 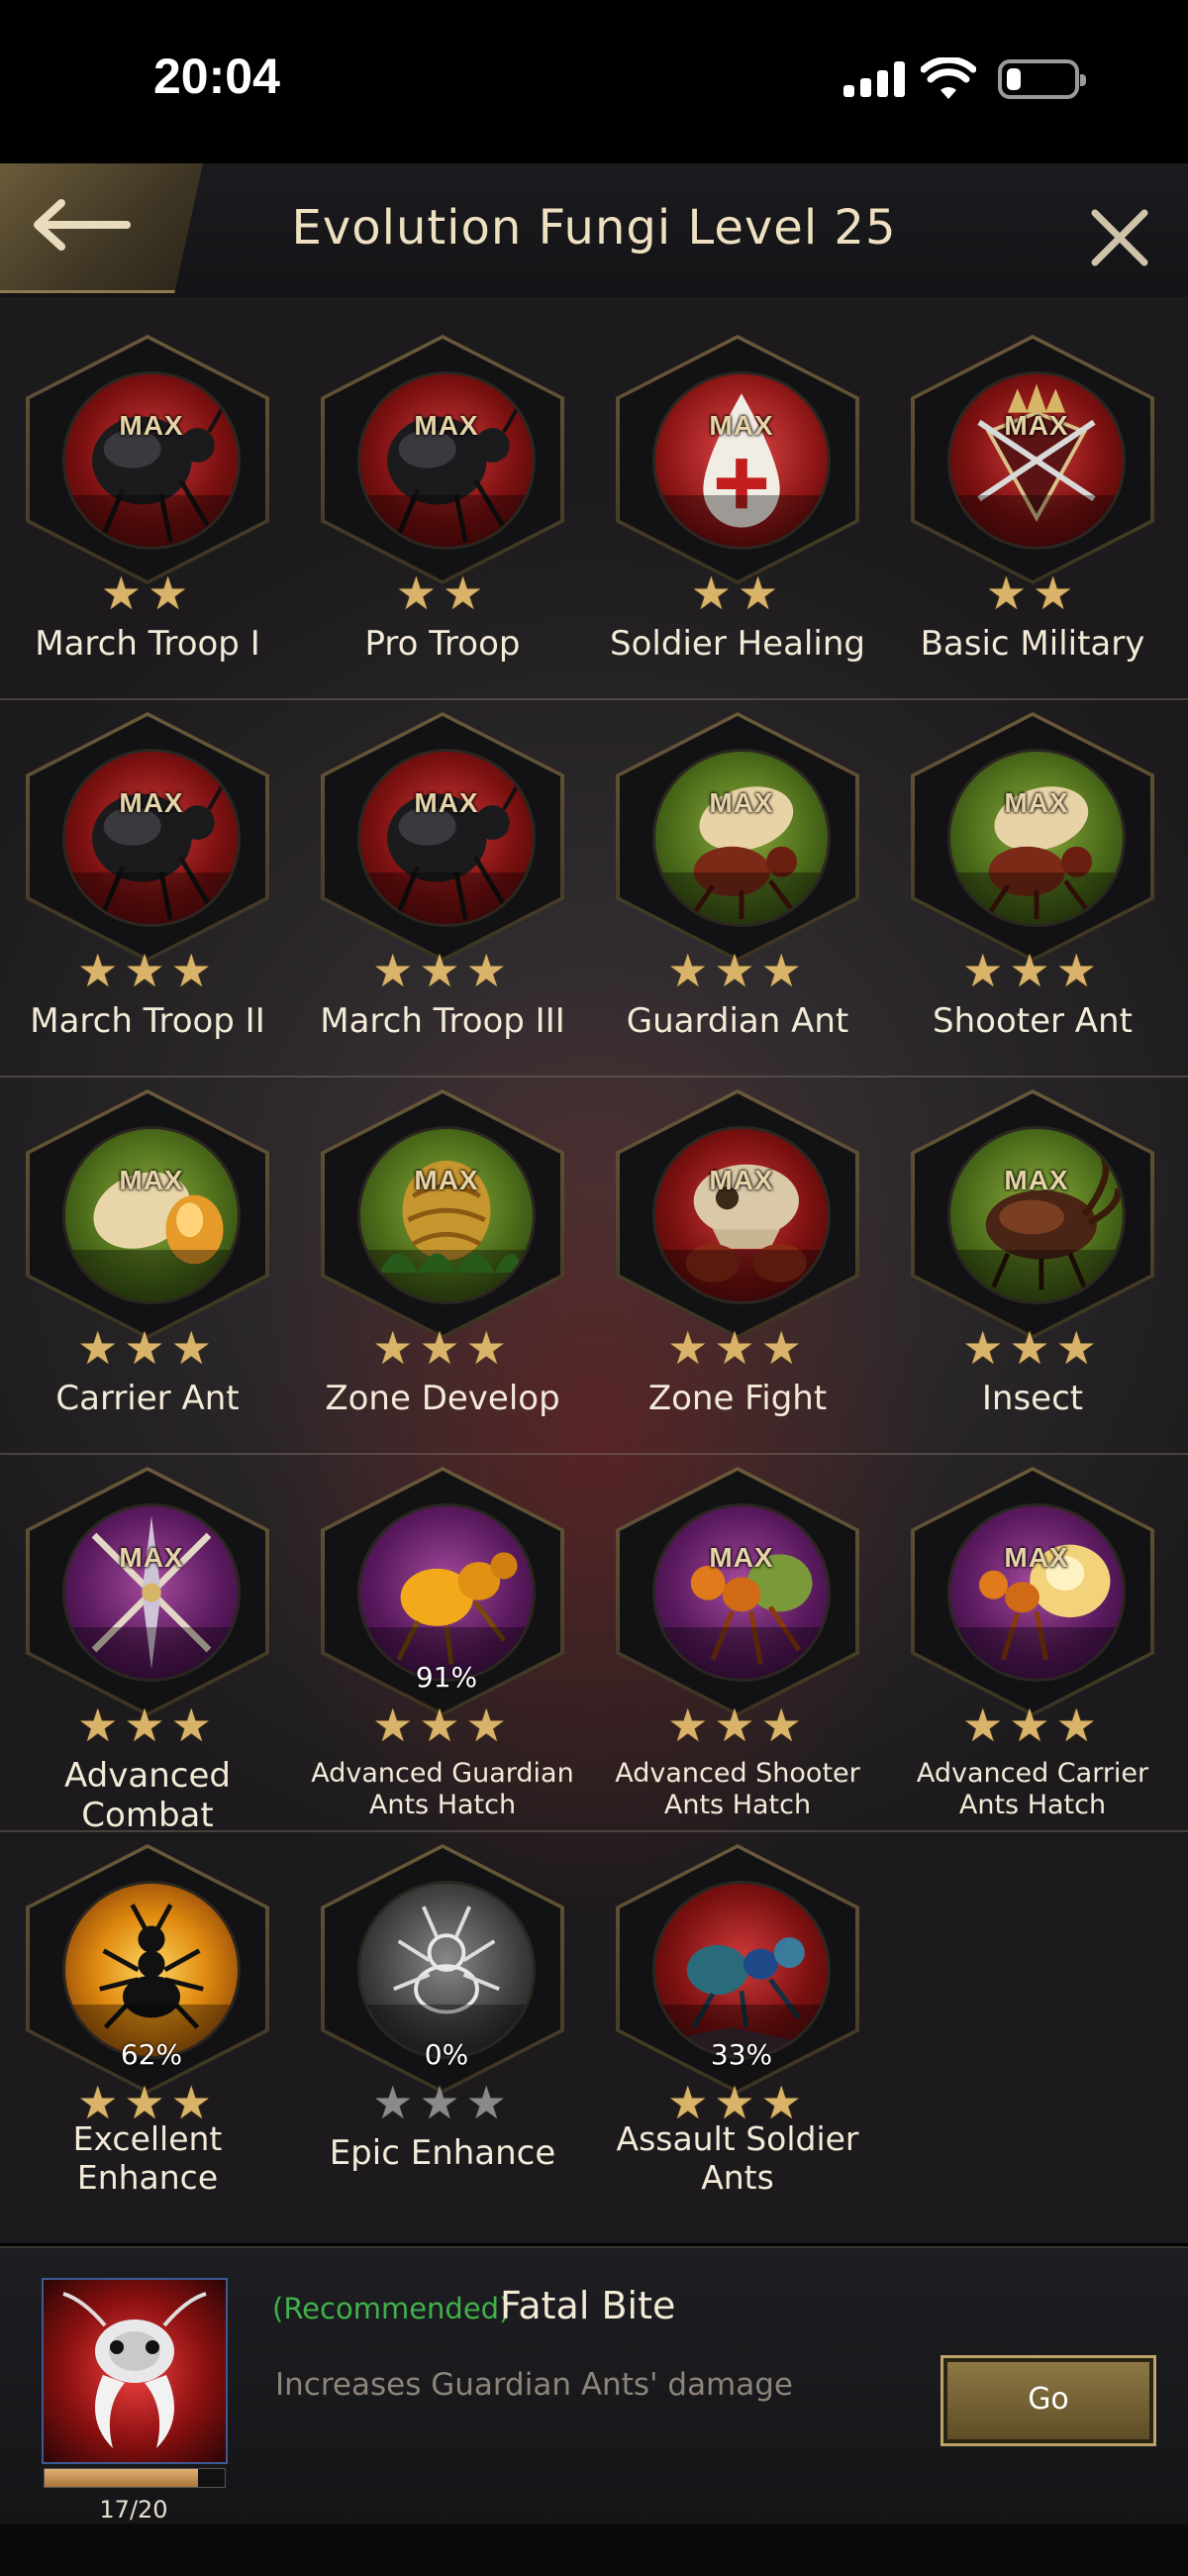 I want to click on close-button, so click(x=1119, y=237).